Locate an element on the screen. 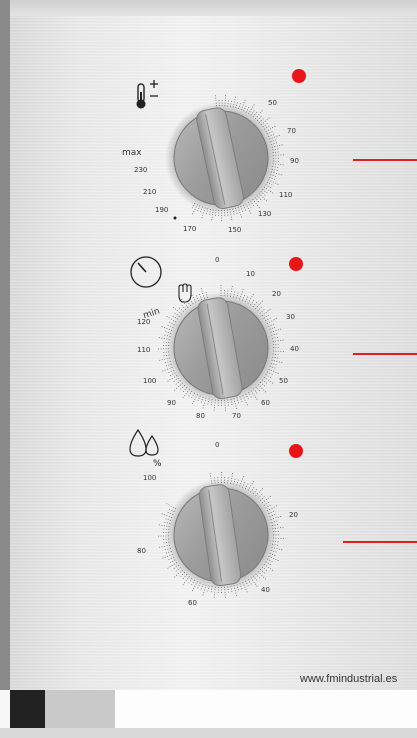  timer-label-50: 50 is located at coordinates (283, 381).